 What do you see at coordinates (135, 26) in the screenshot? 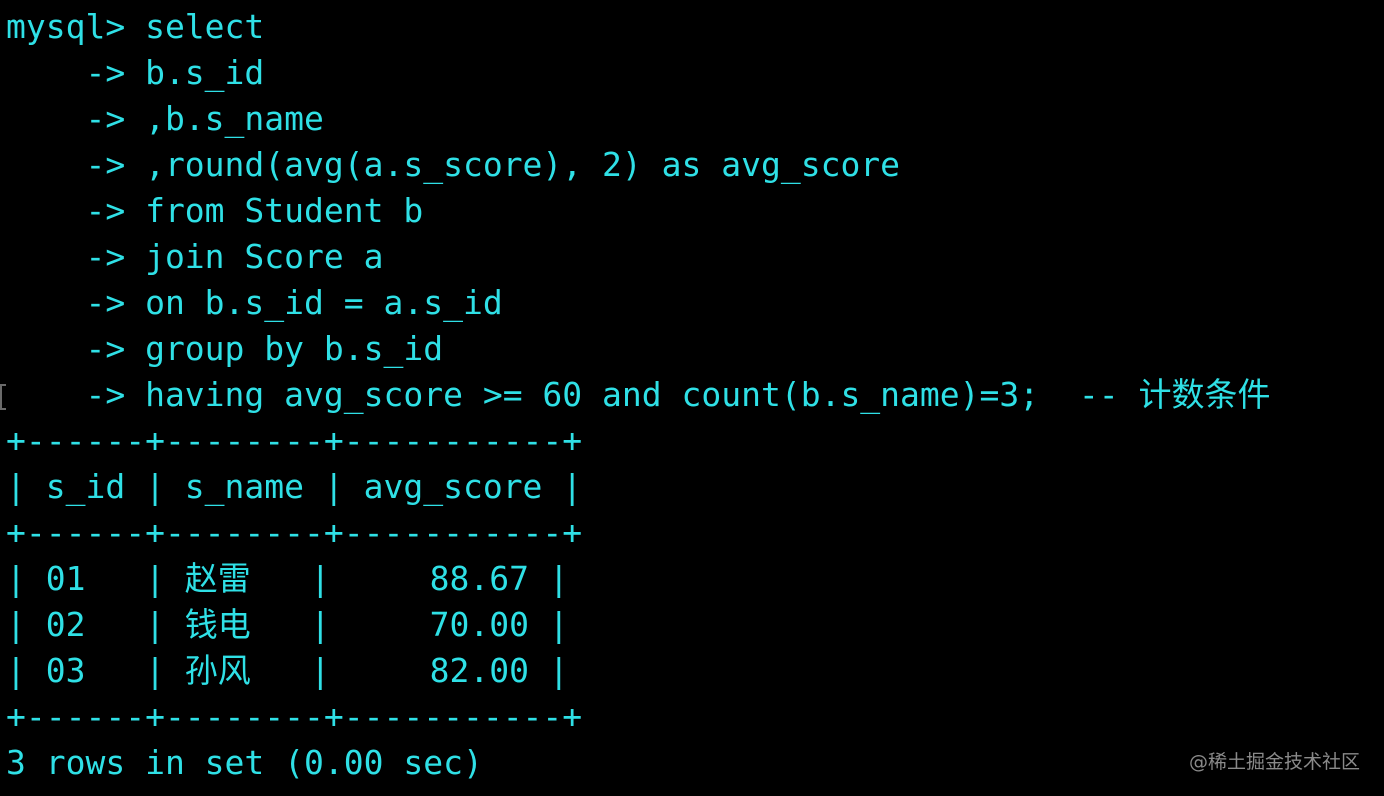
I see `query-line-1: mysql> select` at bounding box center [135, 26].